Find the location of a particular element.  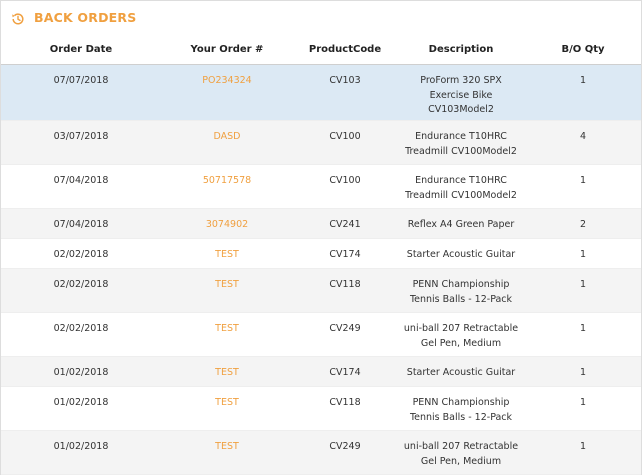

order-number-link: PO234324 is located at coordinates (226, 80).